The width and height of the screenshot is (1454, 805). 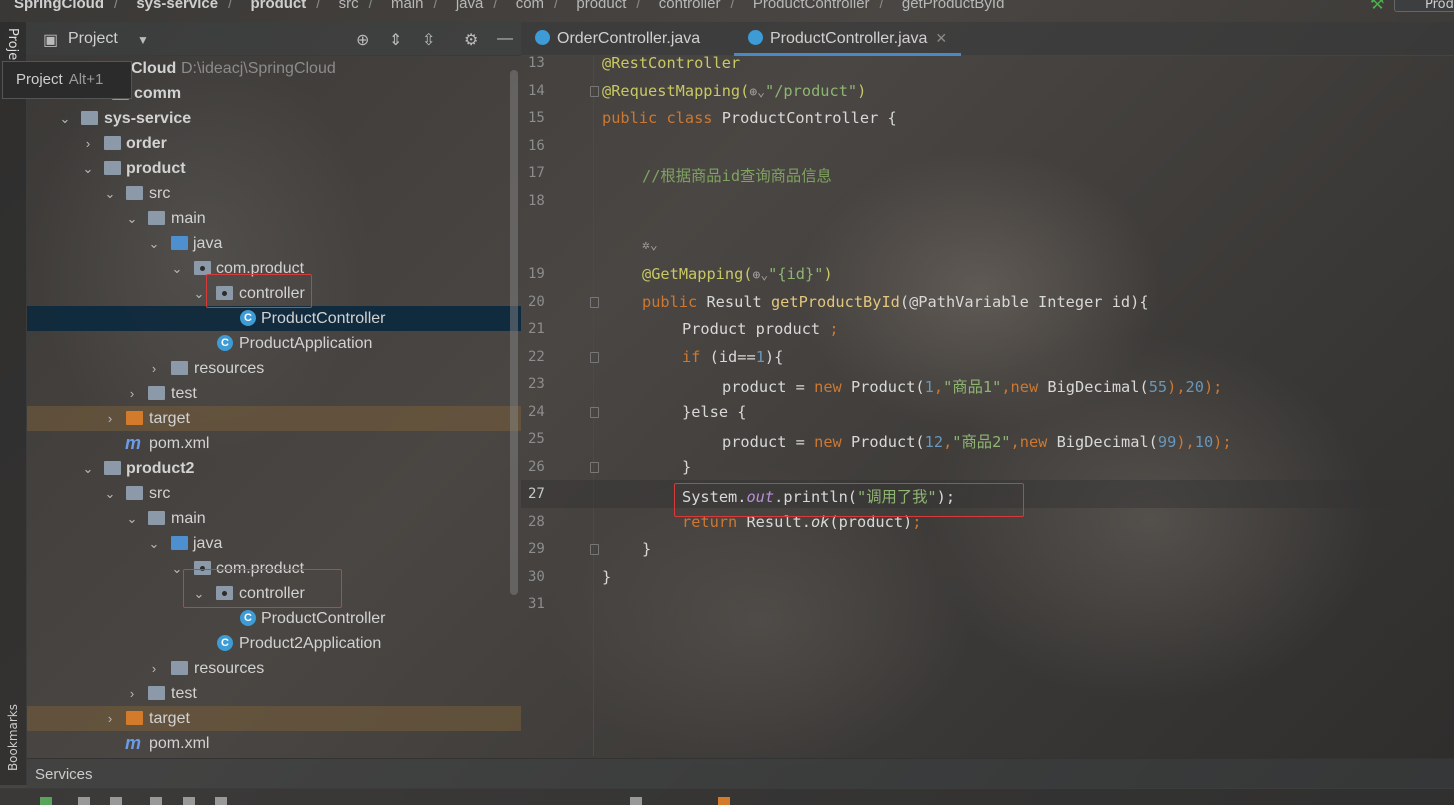 I want to click on group-icon, so click(x=156, y=801).